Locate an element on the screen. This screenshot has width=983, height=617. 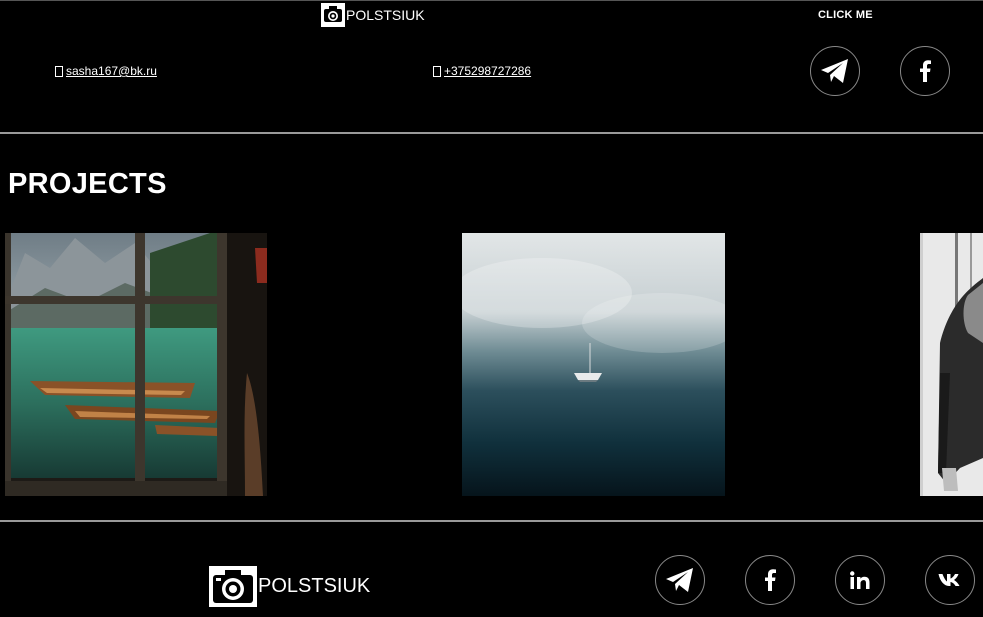
email-link: sasha167@bk.ru is located at coordinates (106, 71).